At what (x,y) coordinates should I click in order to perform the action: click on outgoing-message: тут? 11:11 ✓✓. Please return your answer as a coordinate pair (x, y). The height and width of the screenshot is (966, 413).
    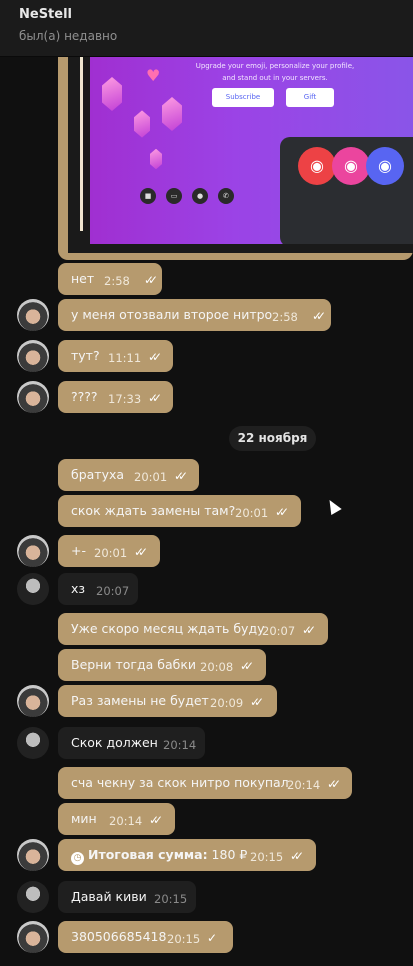
    Looking at the image, I should click on (115, 356).